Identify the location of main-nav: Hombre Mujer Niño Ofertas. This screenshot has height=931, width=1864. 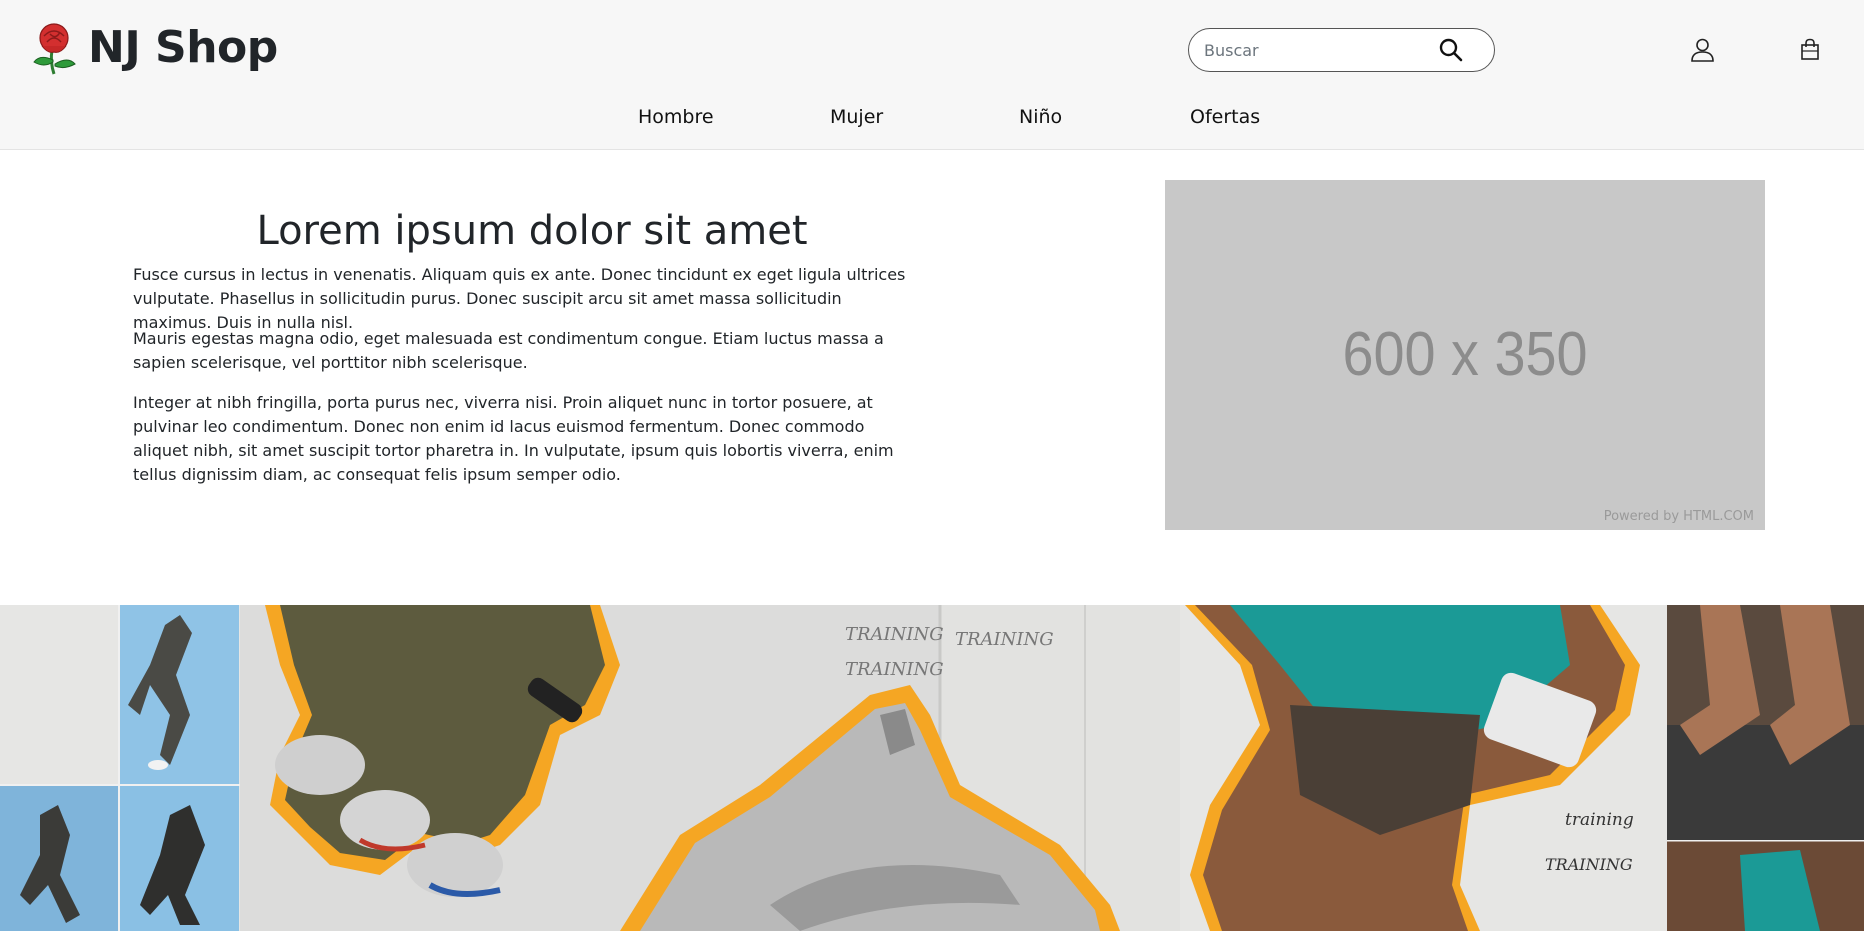
(932, 120).